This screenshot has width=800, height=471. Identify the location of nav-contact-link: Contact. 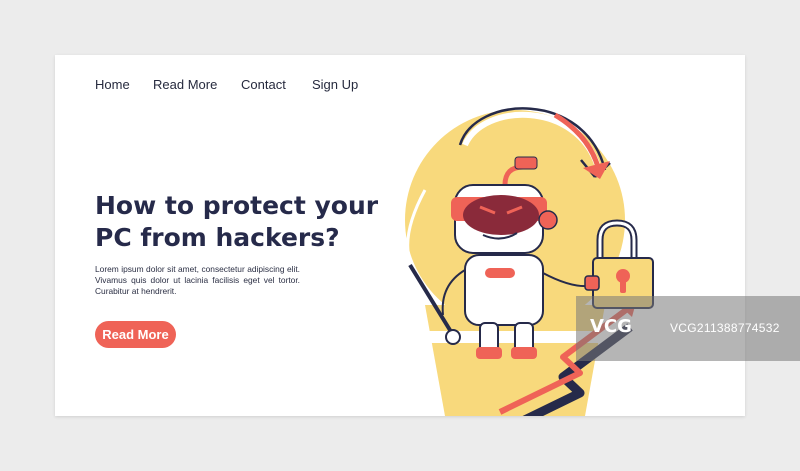
(263, 84).